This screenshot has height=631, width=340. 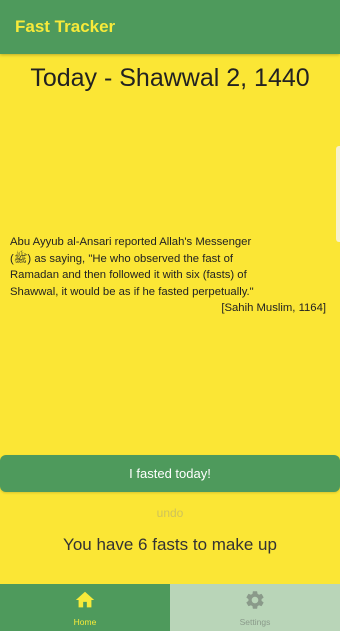 What do you see at coordinates (170, 473) in the screenshot?
I see `fasted-today-button: I fasted today!` at bounding box center [170, 473].